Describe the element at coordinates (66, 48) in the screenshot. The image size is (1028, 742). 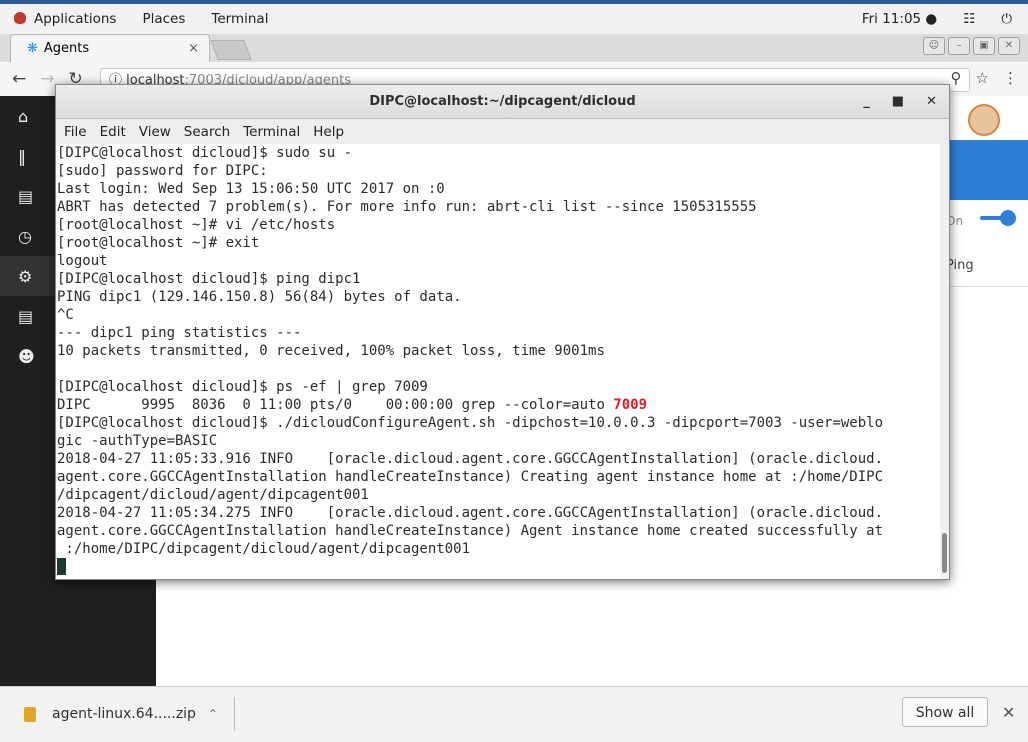
I see `tab-title: Agents` at that location.